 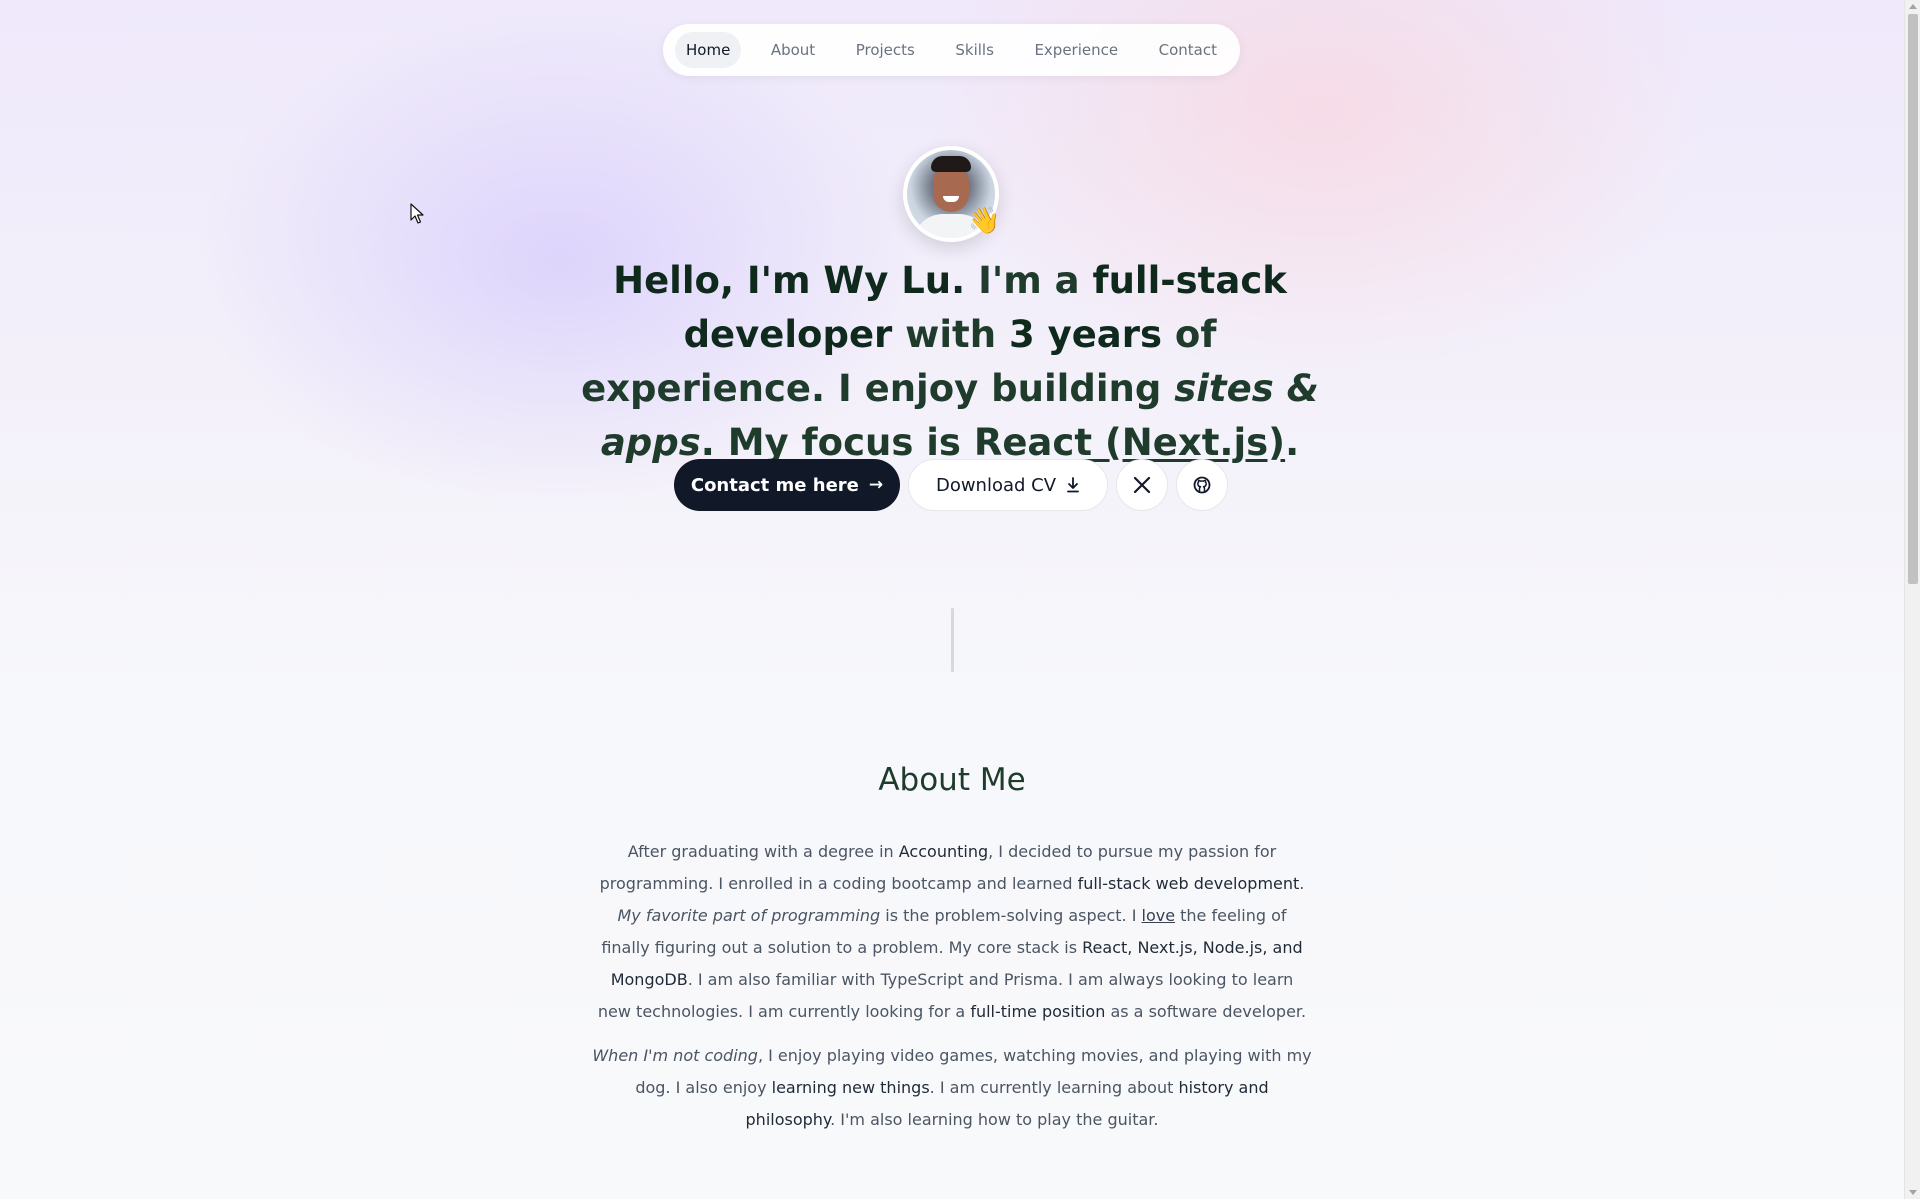 I want to click on avatar-hair, so click(x=951, y=164).